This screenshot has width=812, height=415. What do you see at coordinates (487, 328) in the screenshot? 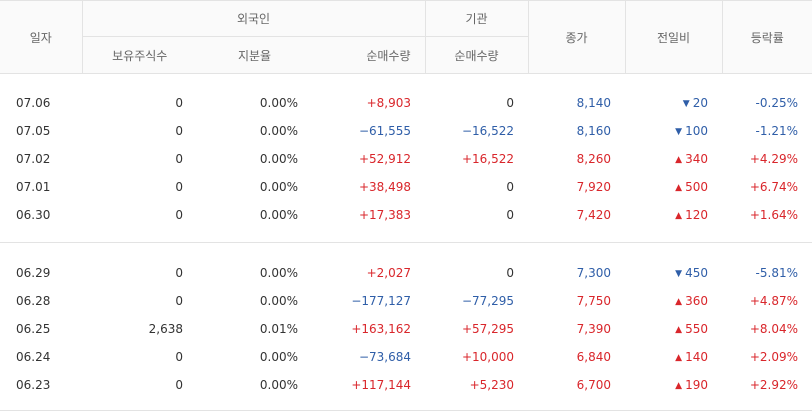
I see `inst-net-cell: +57,295` at bounding box center [487, 328].